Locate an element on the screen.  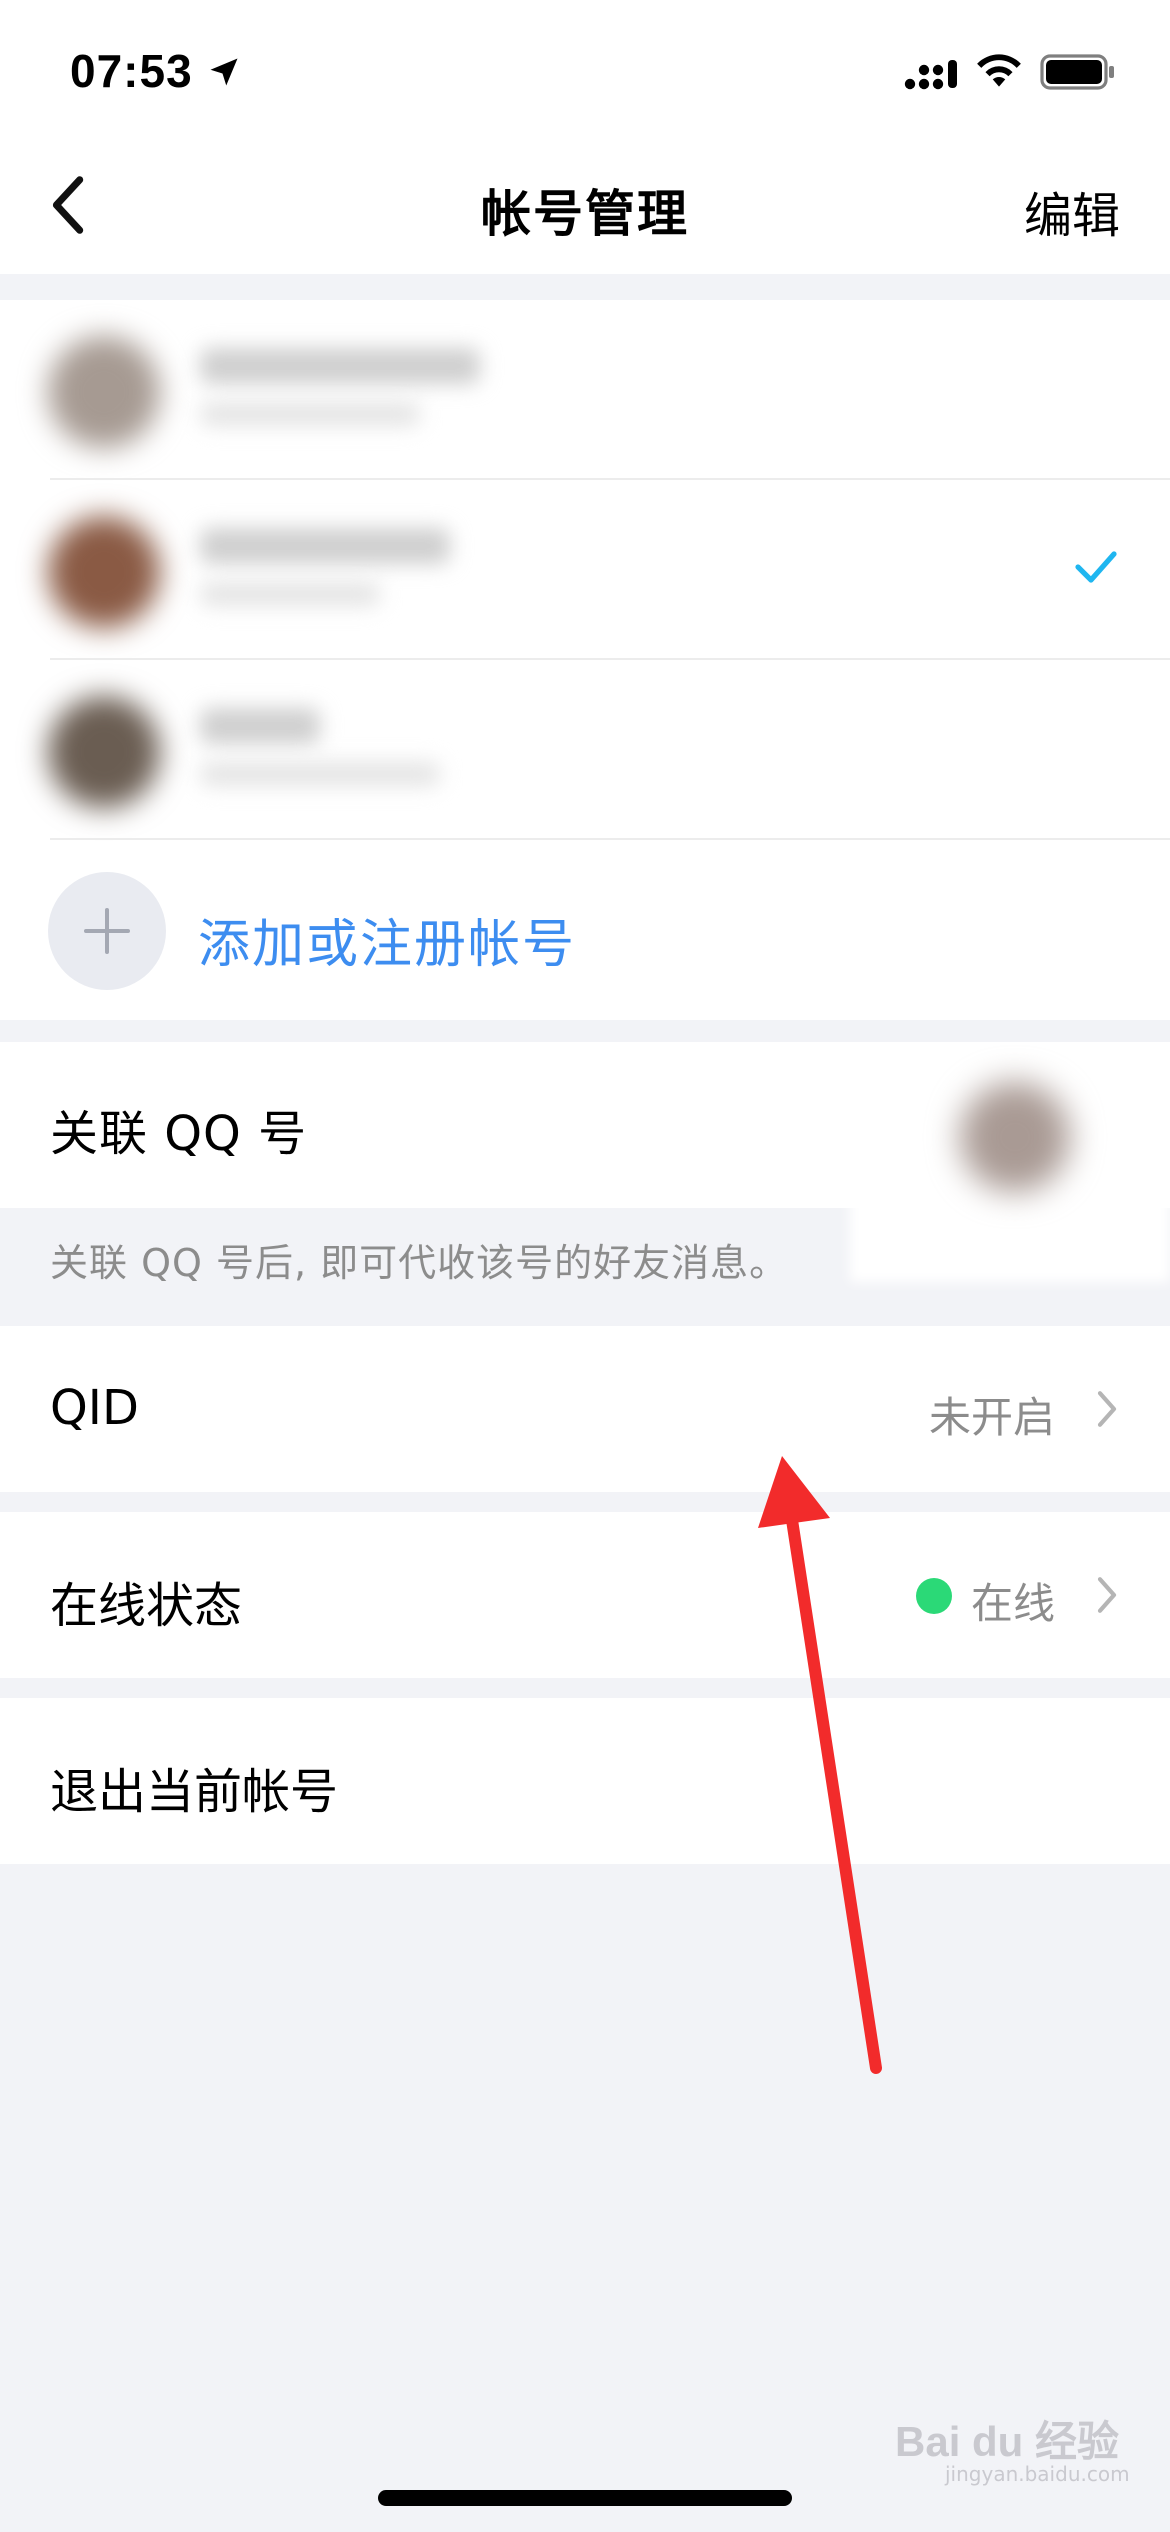
link-qq-row: 关联 QQ 号 is located at coordinates (585, 1162).